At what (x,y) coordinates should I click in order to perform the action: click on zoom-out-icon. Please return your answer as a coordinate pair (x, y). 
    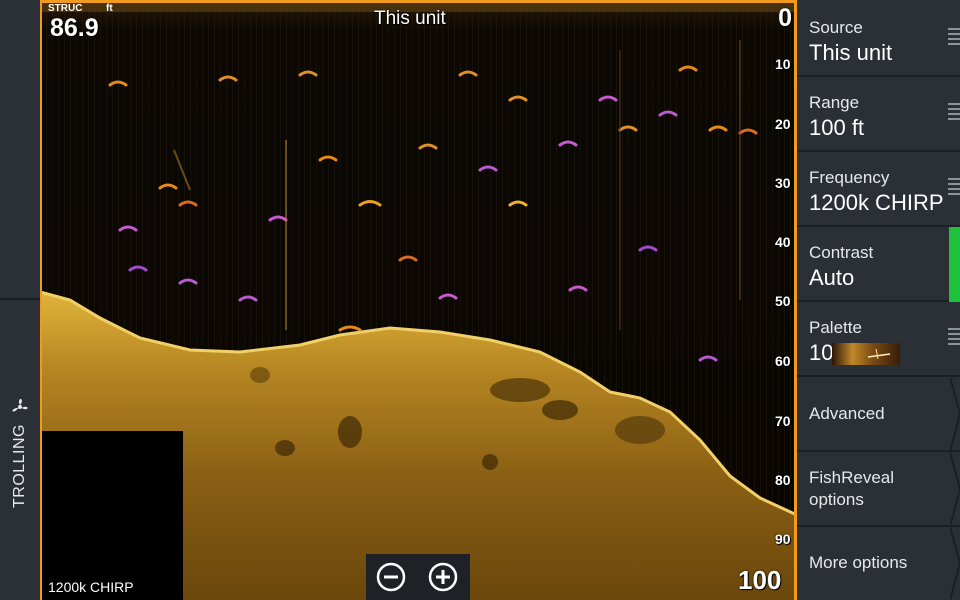
    Looking at the image, I should click on (391, 577).